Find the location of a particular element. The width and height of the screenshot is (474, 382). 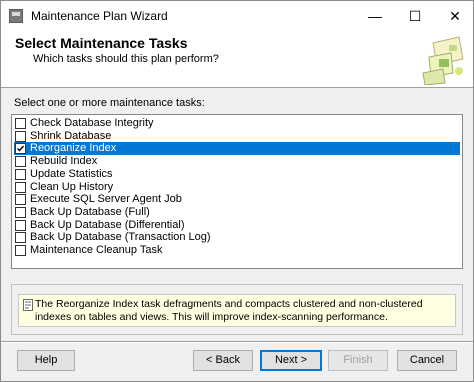

task-label: Maintenance Cleanup Task is located at coordinates (96, 250).